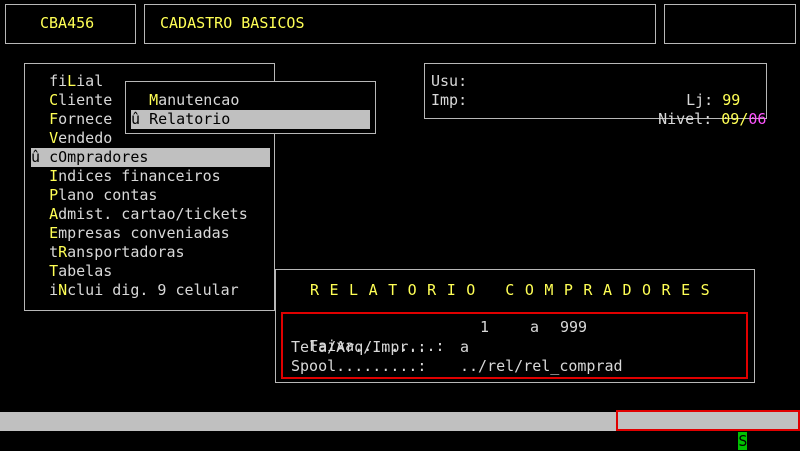 This screenshot has width=800, height=451. I want to click on menu-item-hotkey: T, so click(54, 271).